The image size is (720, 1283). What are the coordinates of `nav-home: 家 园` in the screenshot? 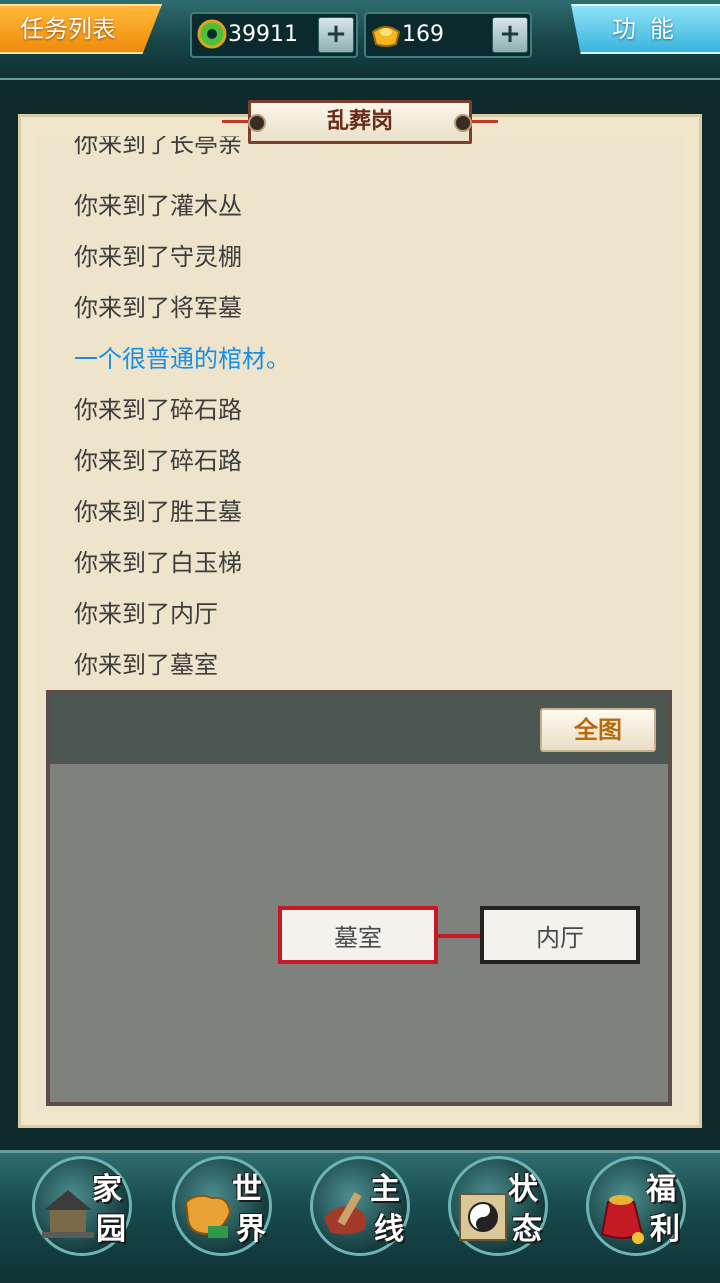 It's located at (84, 1208).